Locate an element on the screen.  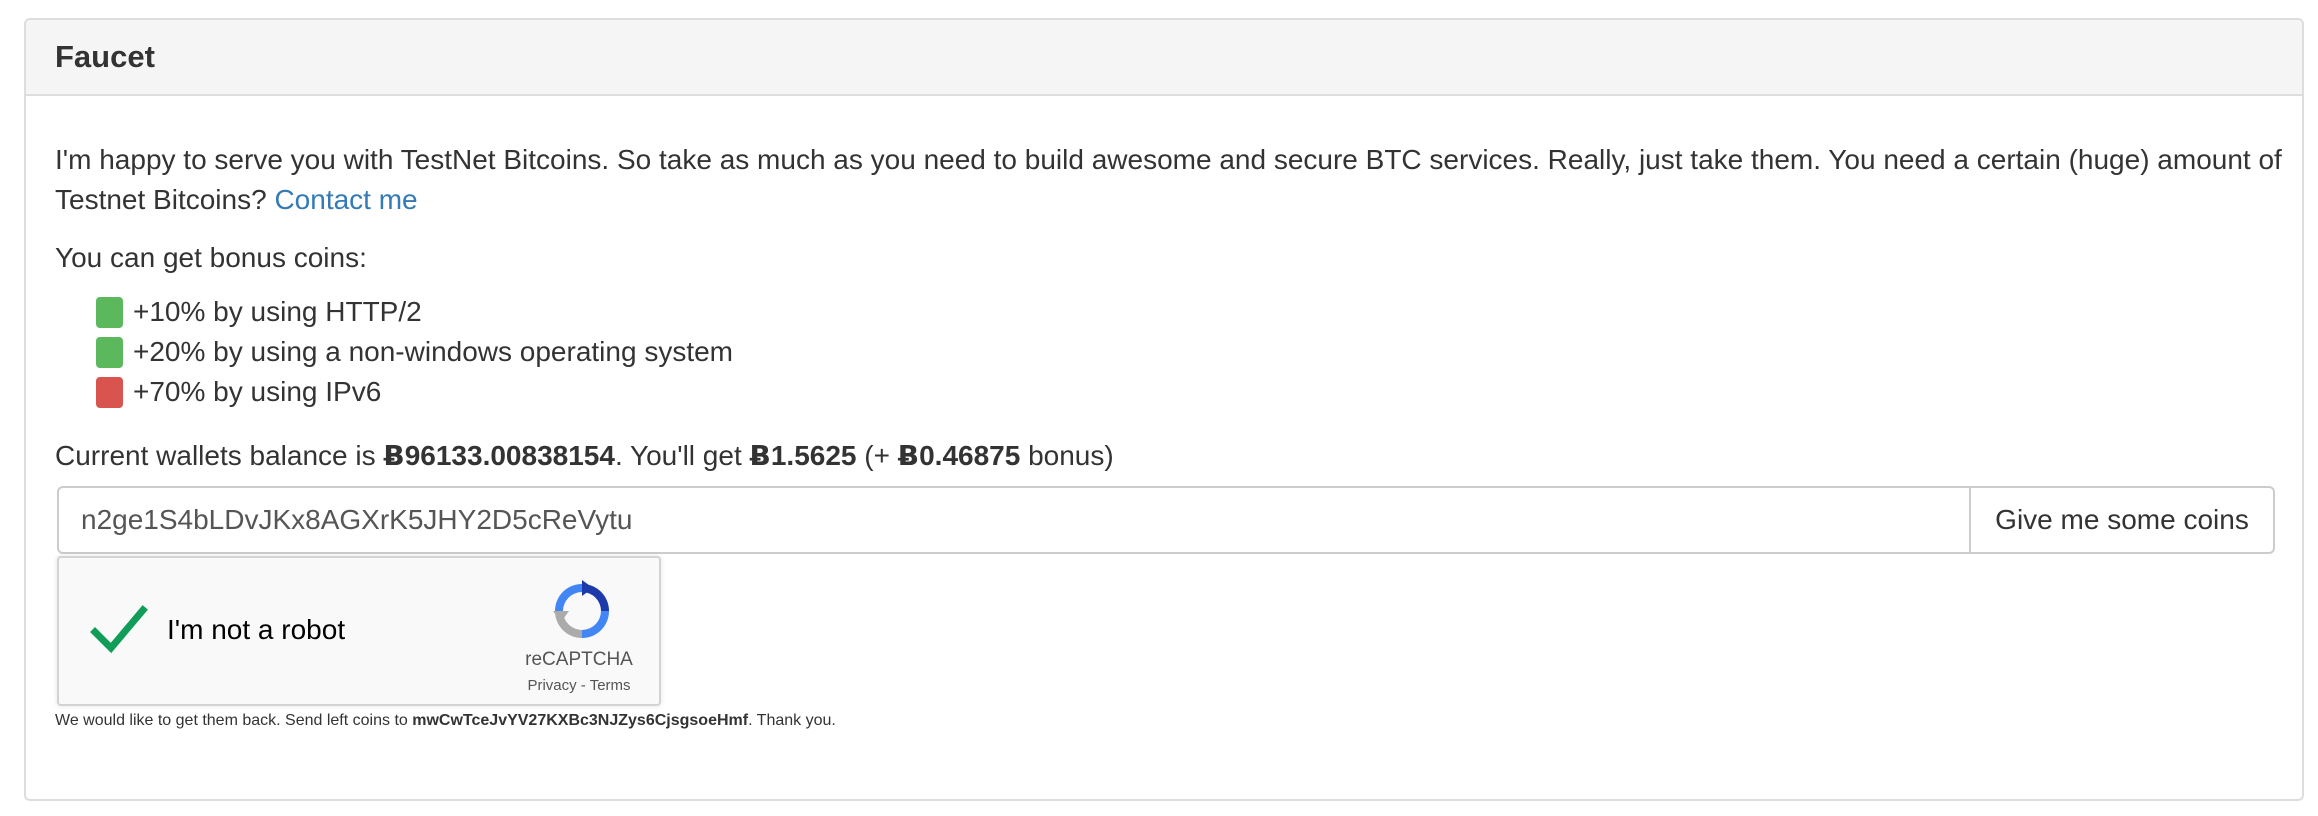
status-failure-icon is located at coordinates (109, 392).